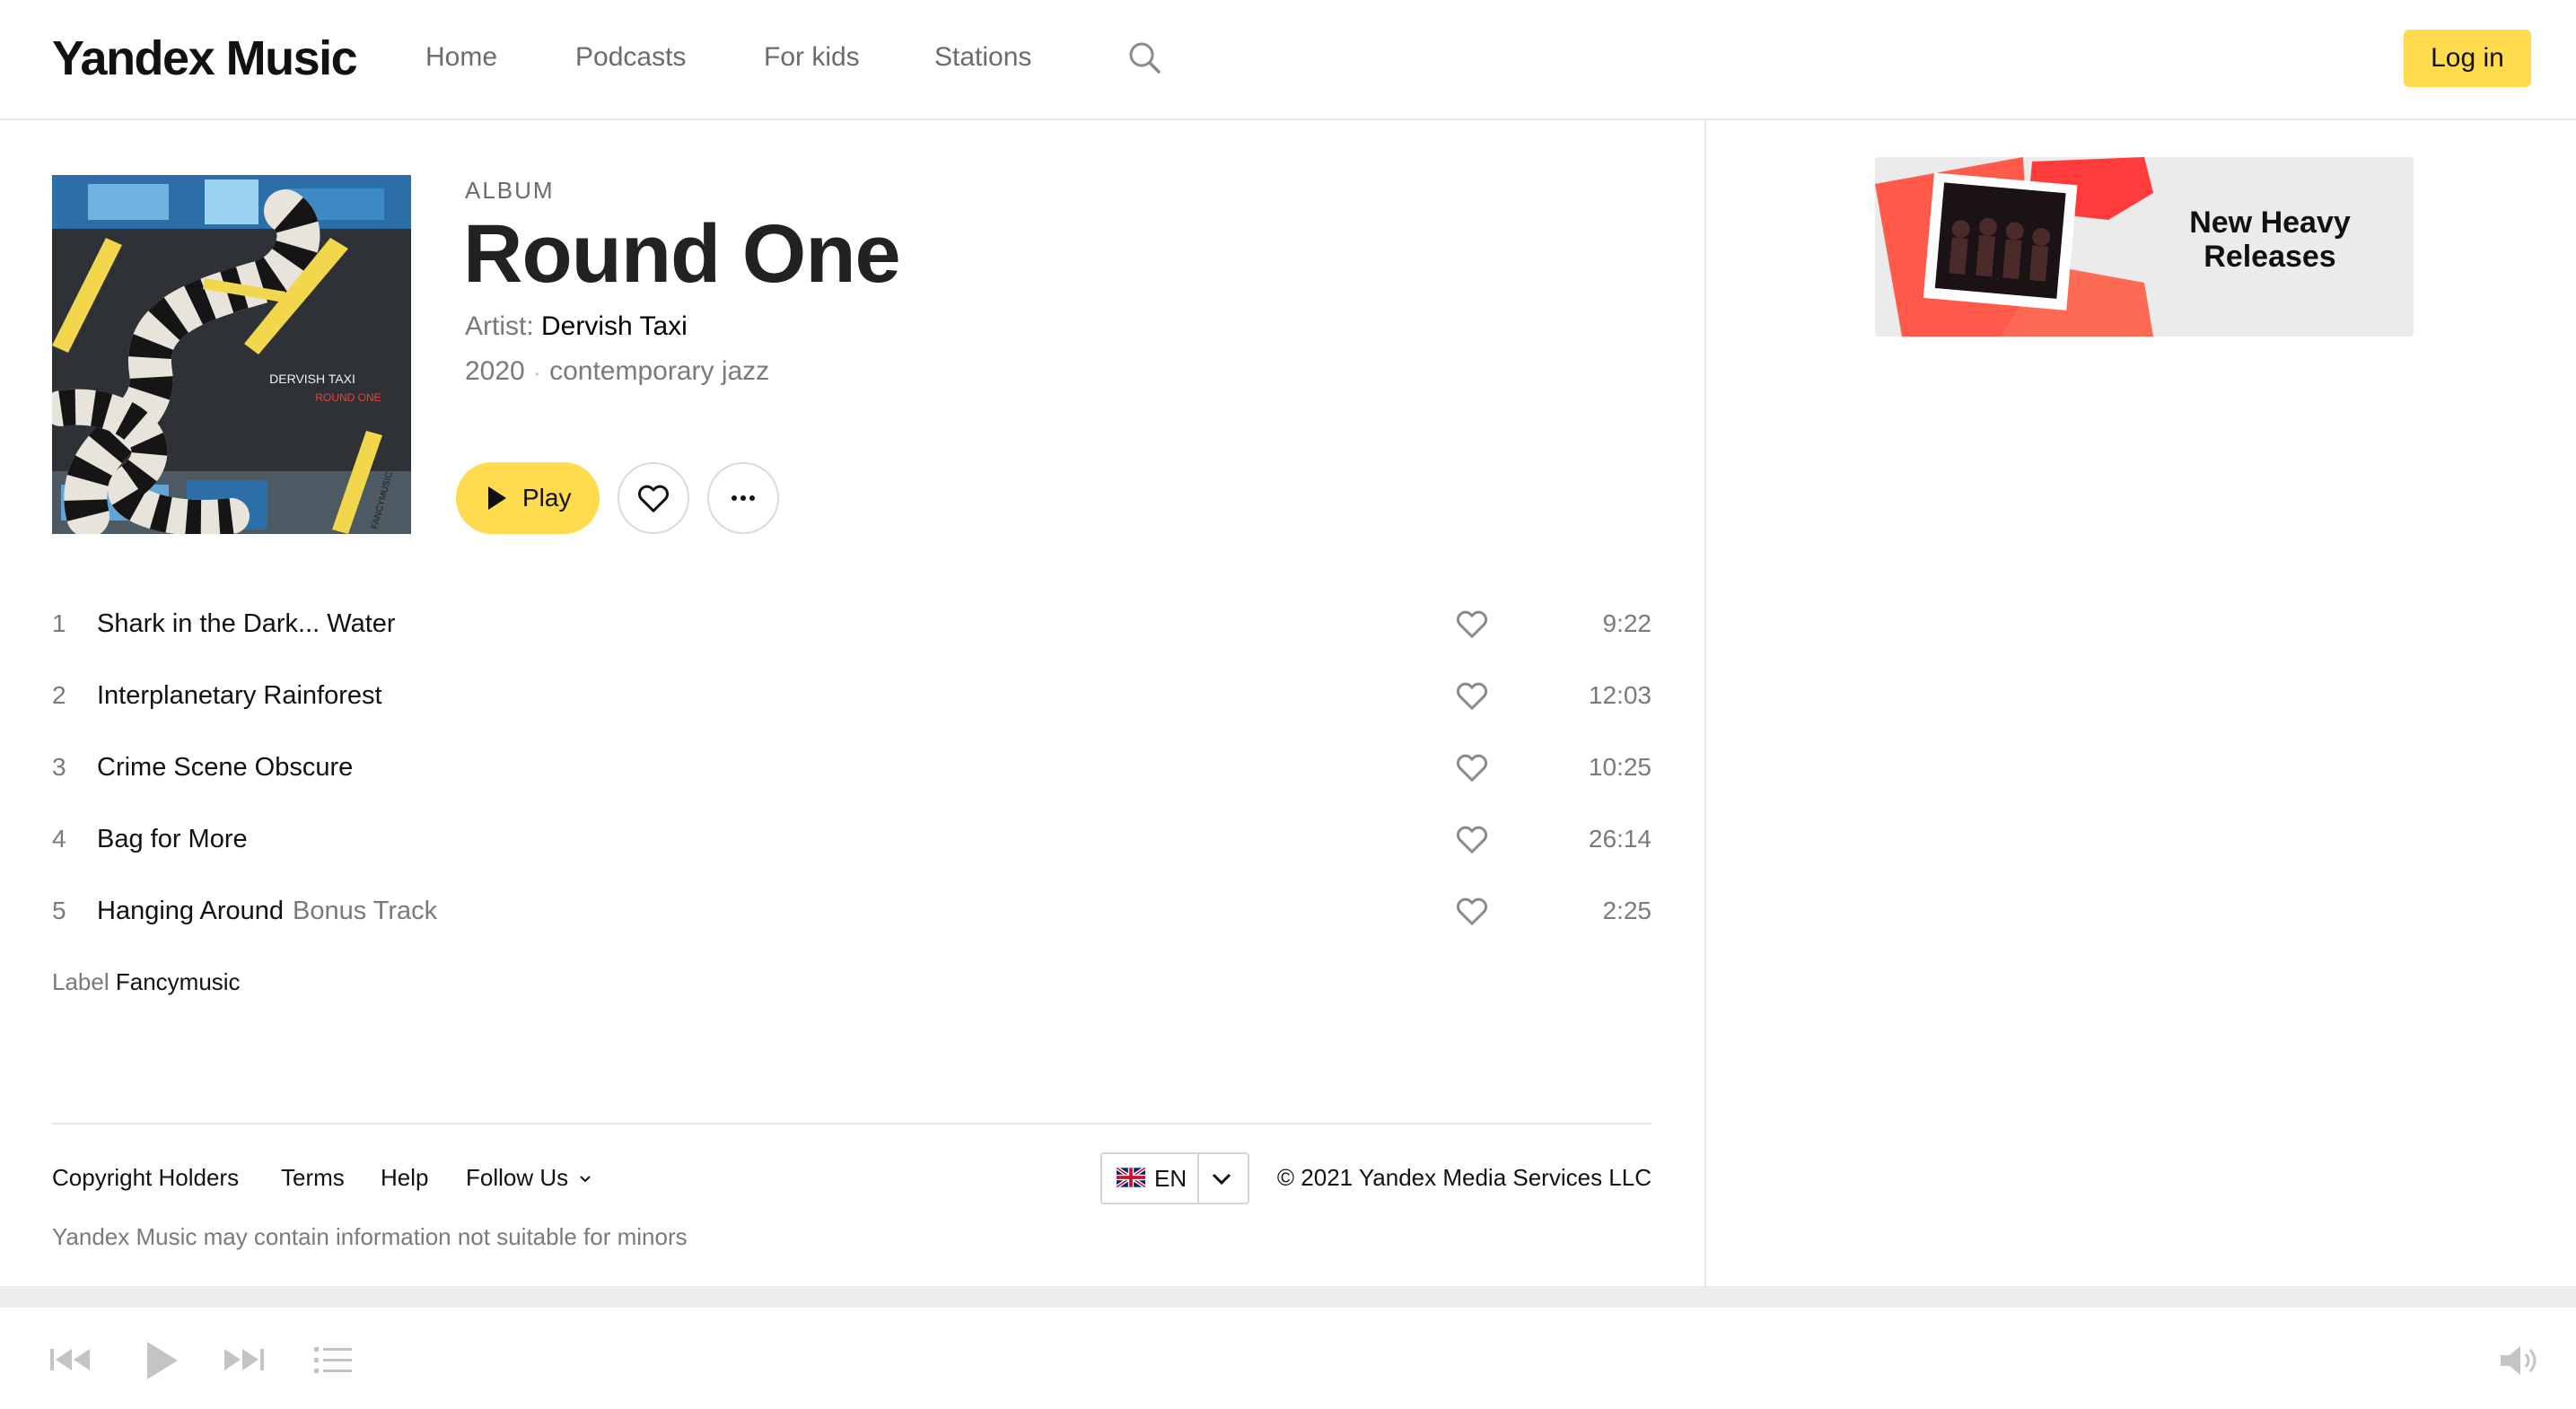 The width and height of the screenshot is (2576, 1409). What do you see at coordinates (2520, 1362) in the screenshot?
I see `volume-icon` at bounding box center [2520, 1362].